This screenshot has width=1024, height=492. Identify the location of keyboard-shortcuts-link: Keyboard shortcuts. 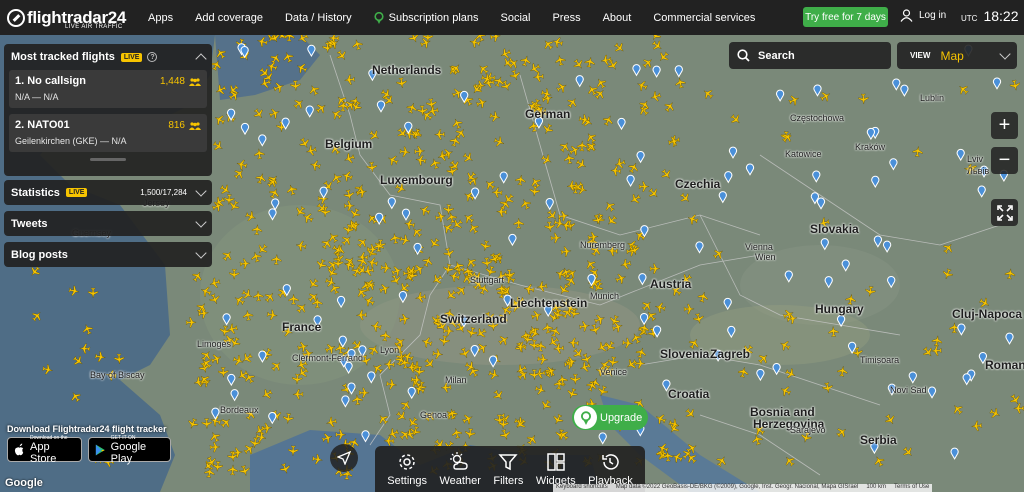
(582, 488).